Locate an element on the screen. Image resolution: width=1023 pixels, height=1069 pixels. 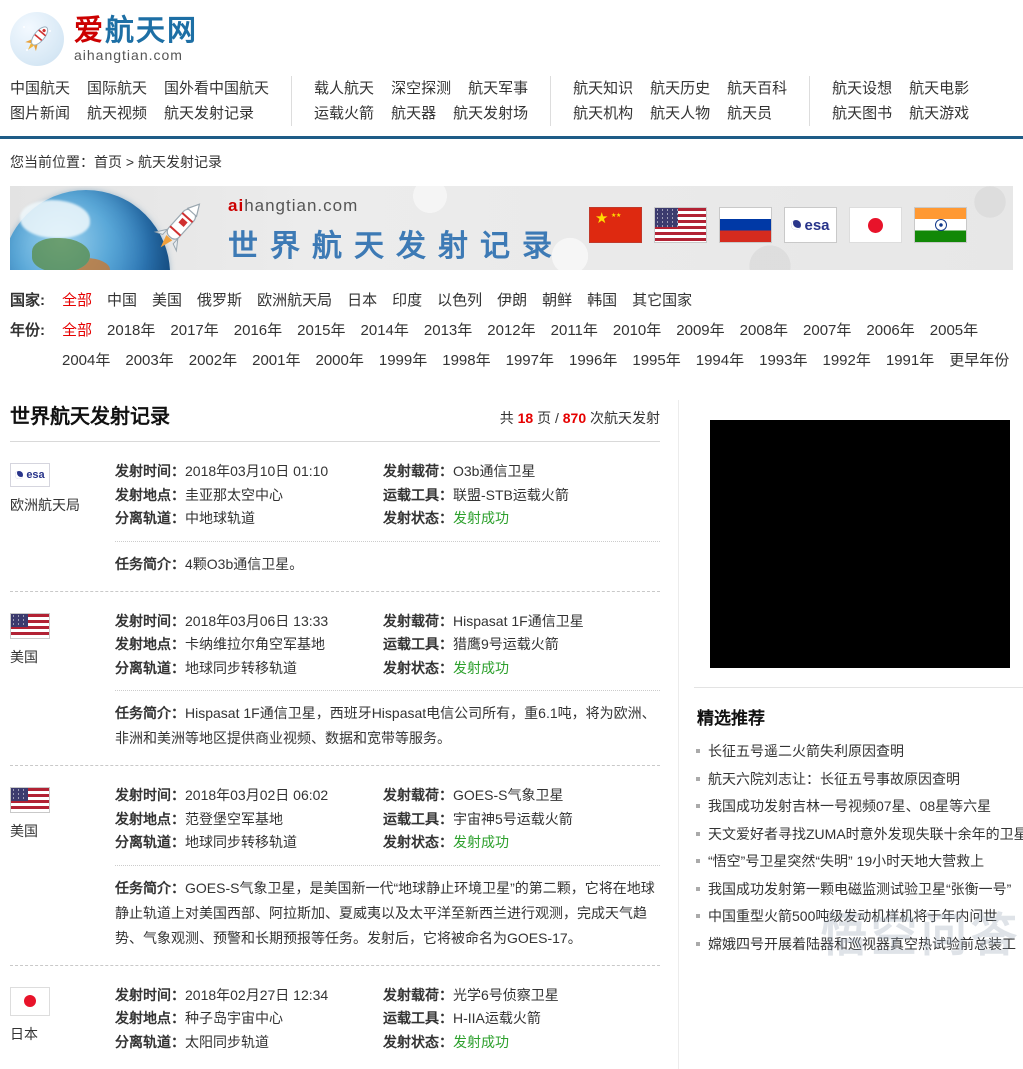
country-filter-link: 俄罗斯 is located at coordinates (219, 301).